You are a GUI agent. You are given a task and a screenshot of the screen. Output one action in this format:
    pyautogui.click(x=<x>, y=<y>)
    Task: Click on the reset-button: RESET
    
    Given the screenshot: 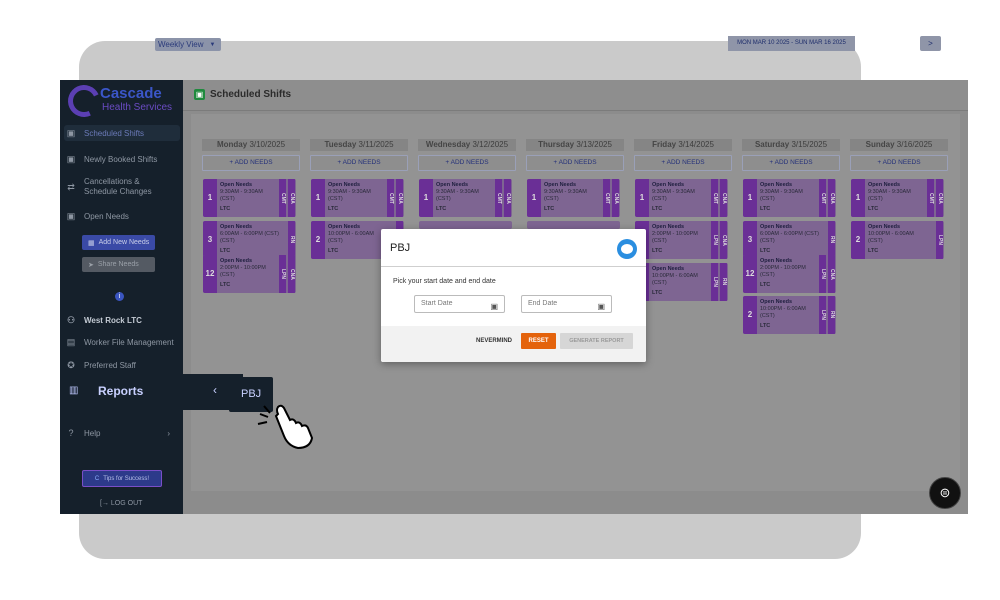 What is the action you would take?
    pyautogui.click(x=538, y=341)
    